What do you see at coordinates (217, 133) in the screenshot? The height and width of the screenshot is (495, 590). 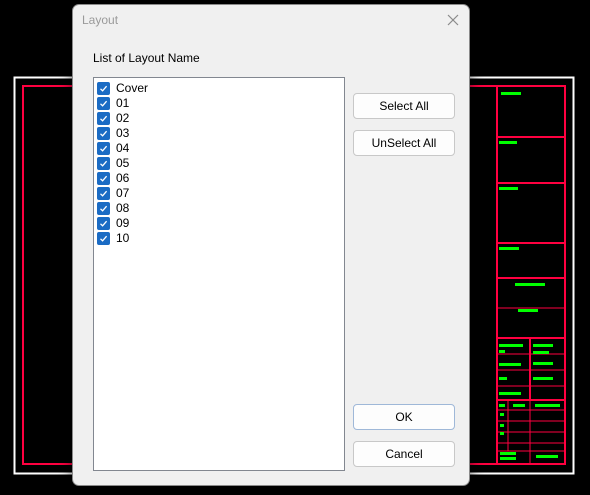 I see `list-item: 03` at bounding box center [217, 133].